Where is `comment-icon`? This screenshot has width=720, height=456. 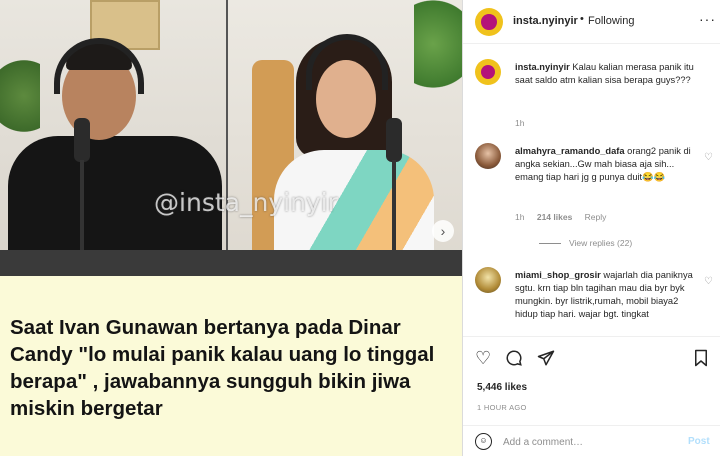
comment-icon is located at coordinates (514, 359).